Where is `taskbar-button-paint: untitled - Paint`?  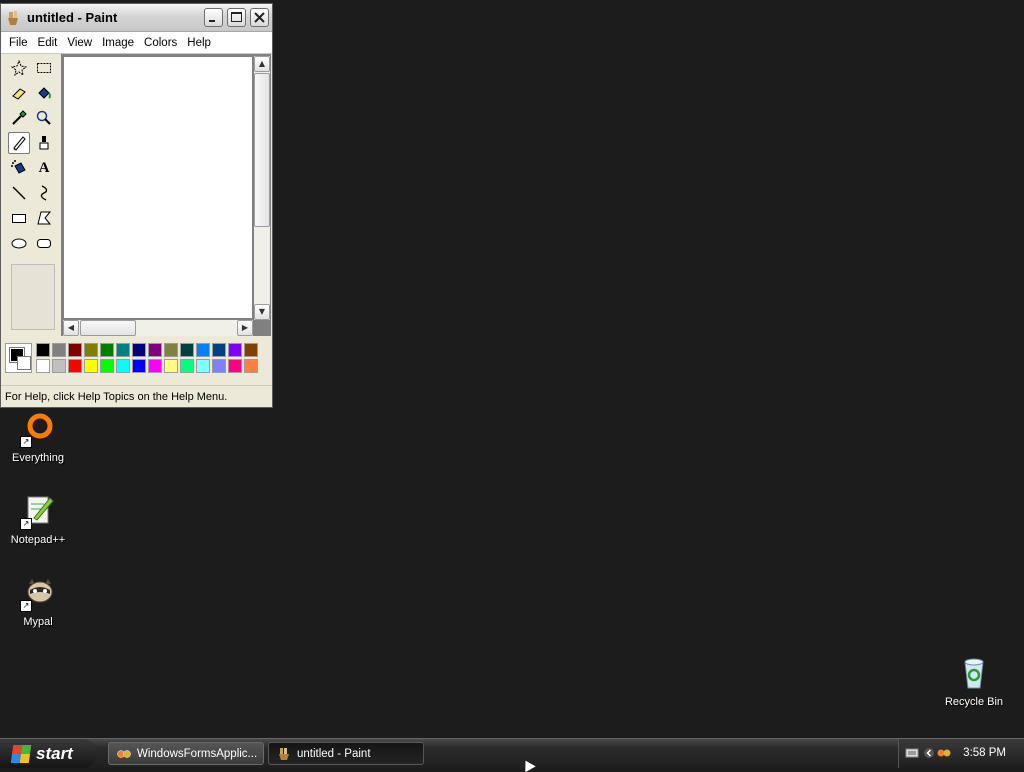 taskbar-button-paint: untitled - Paint is located at coordinates (346, 753).